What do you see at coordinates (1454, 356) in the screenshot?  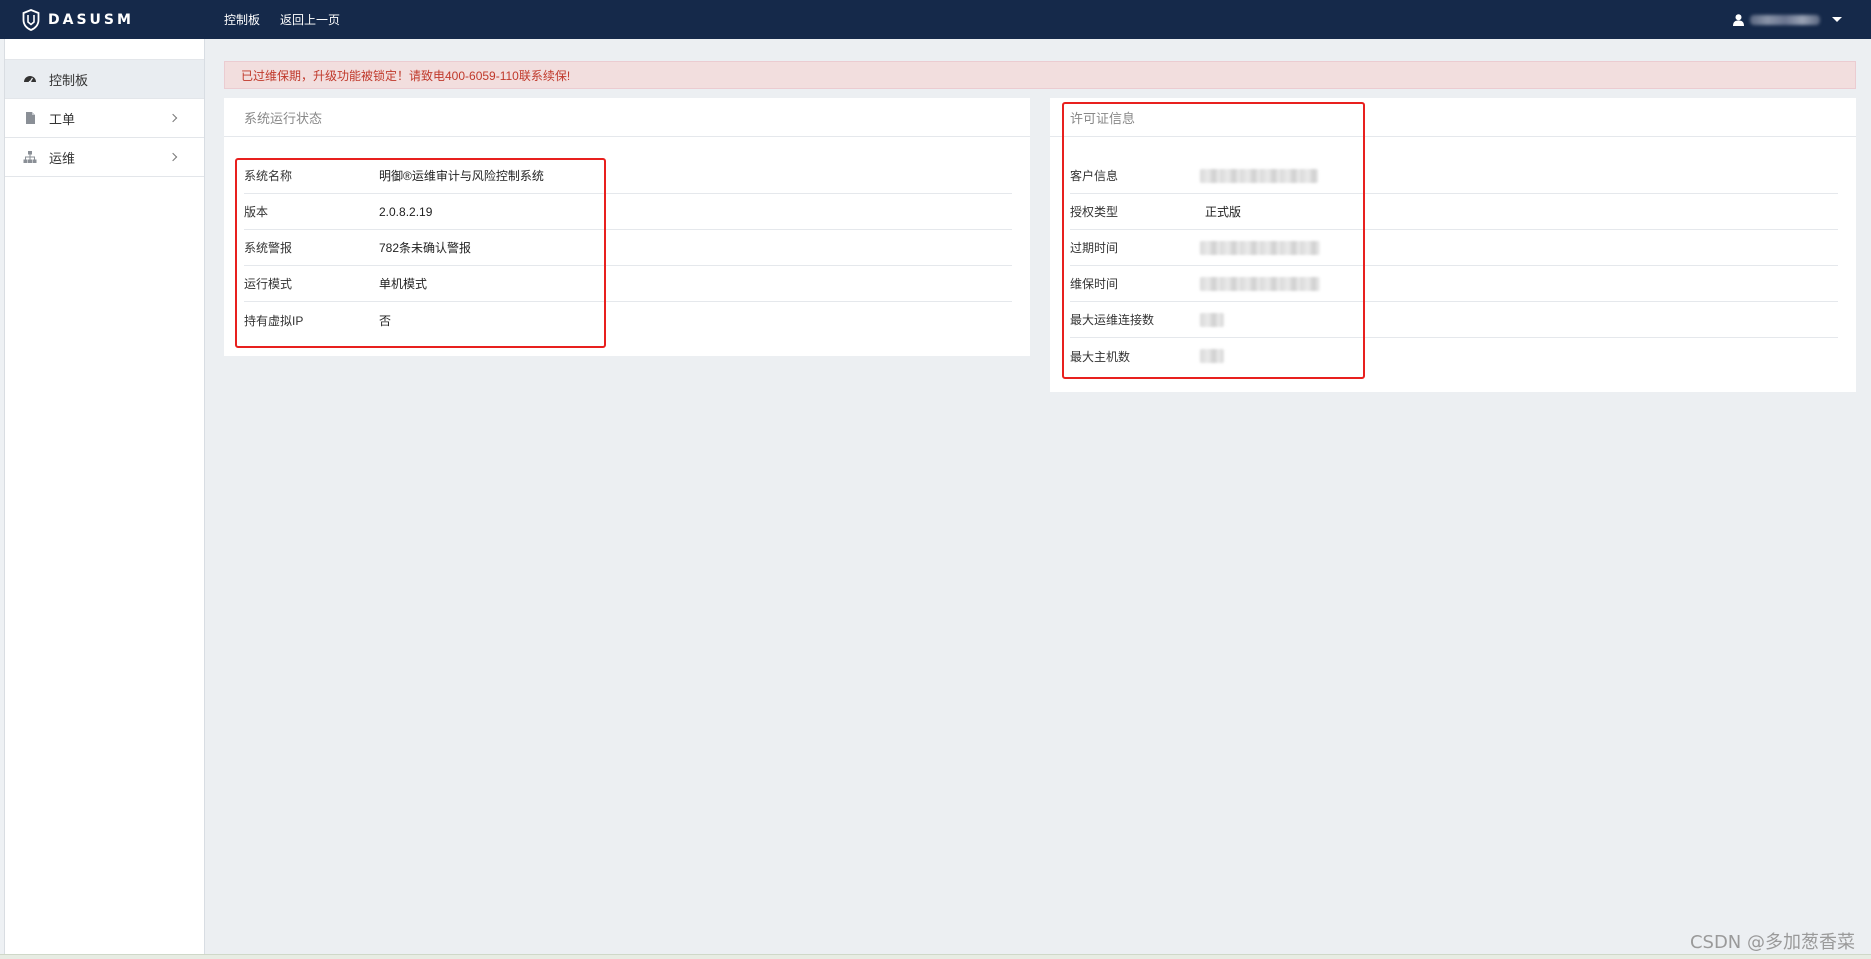 I see `table-row: 最大主机数` at bounding box center [1454, 356].